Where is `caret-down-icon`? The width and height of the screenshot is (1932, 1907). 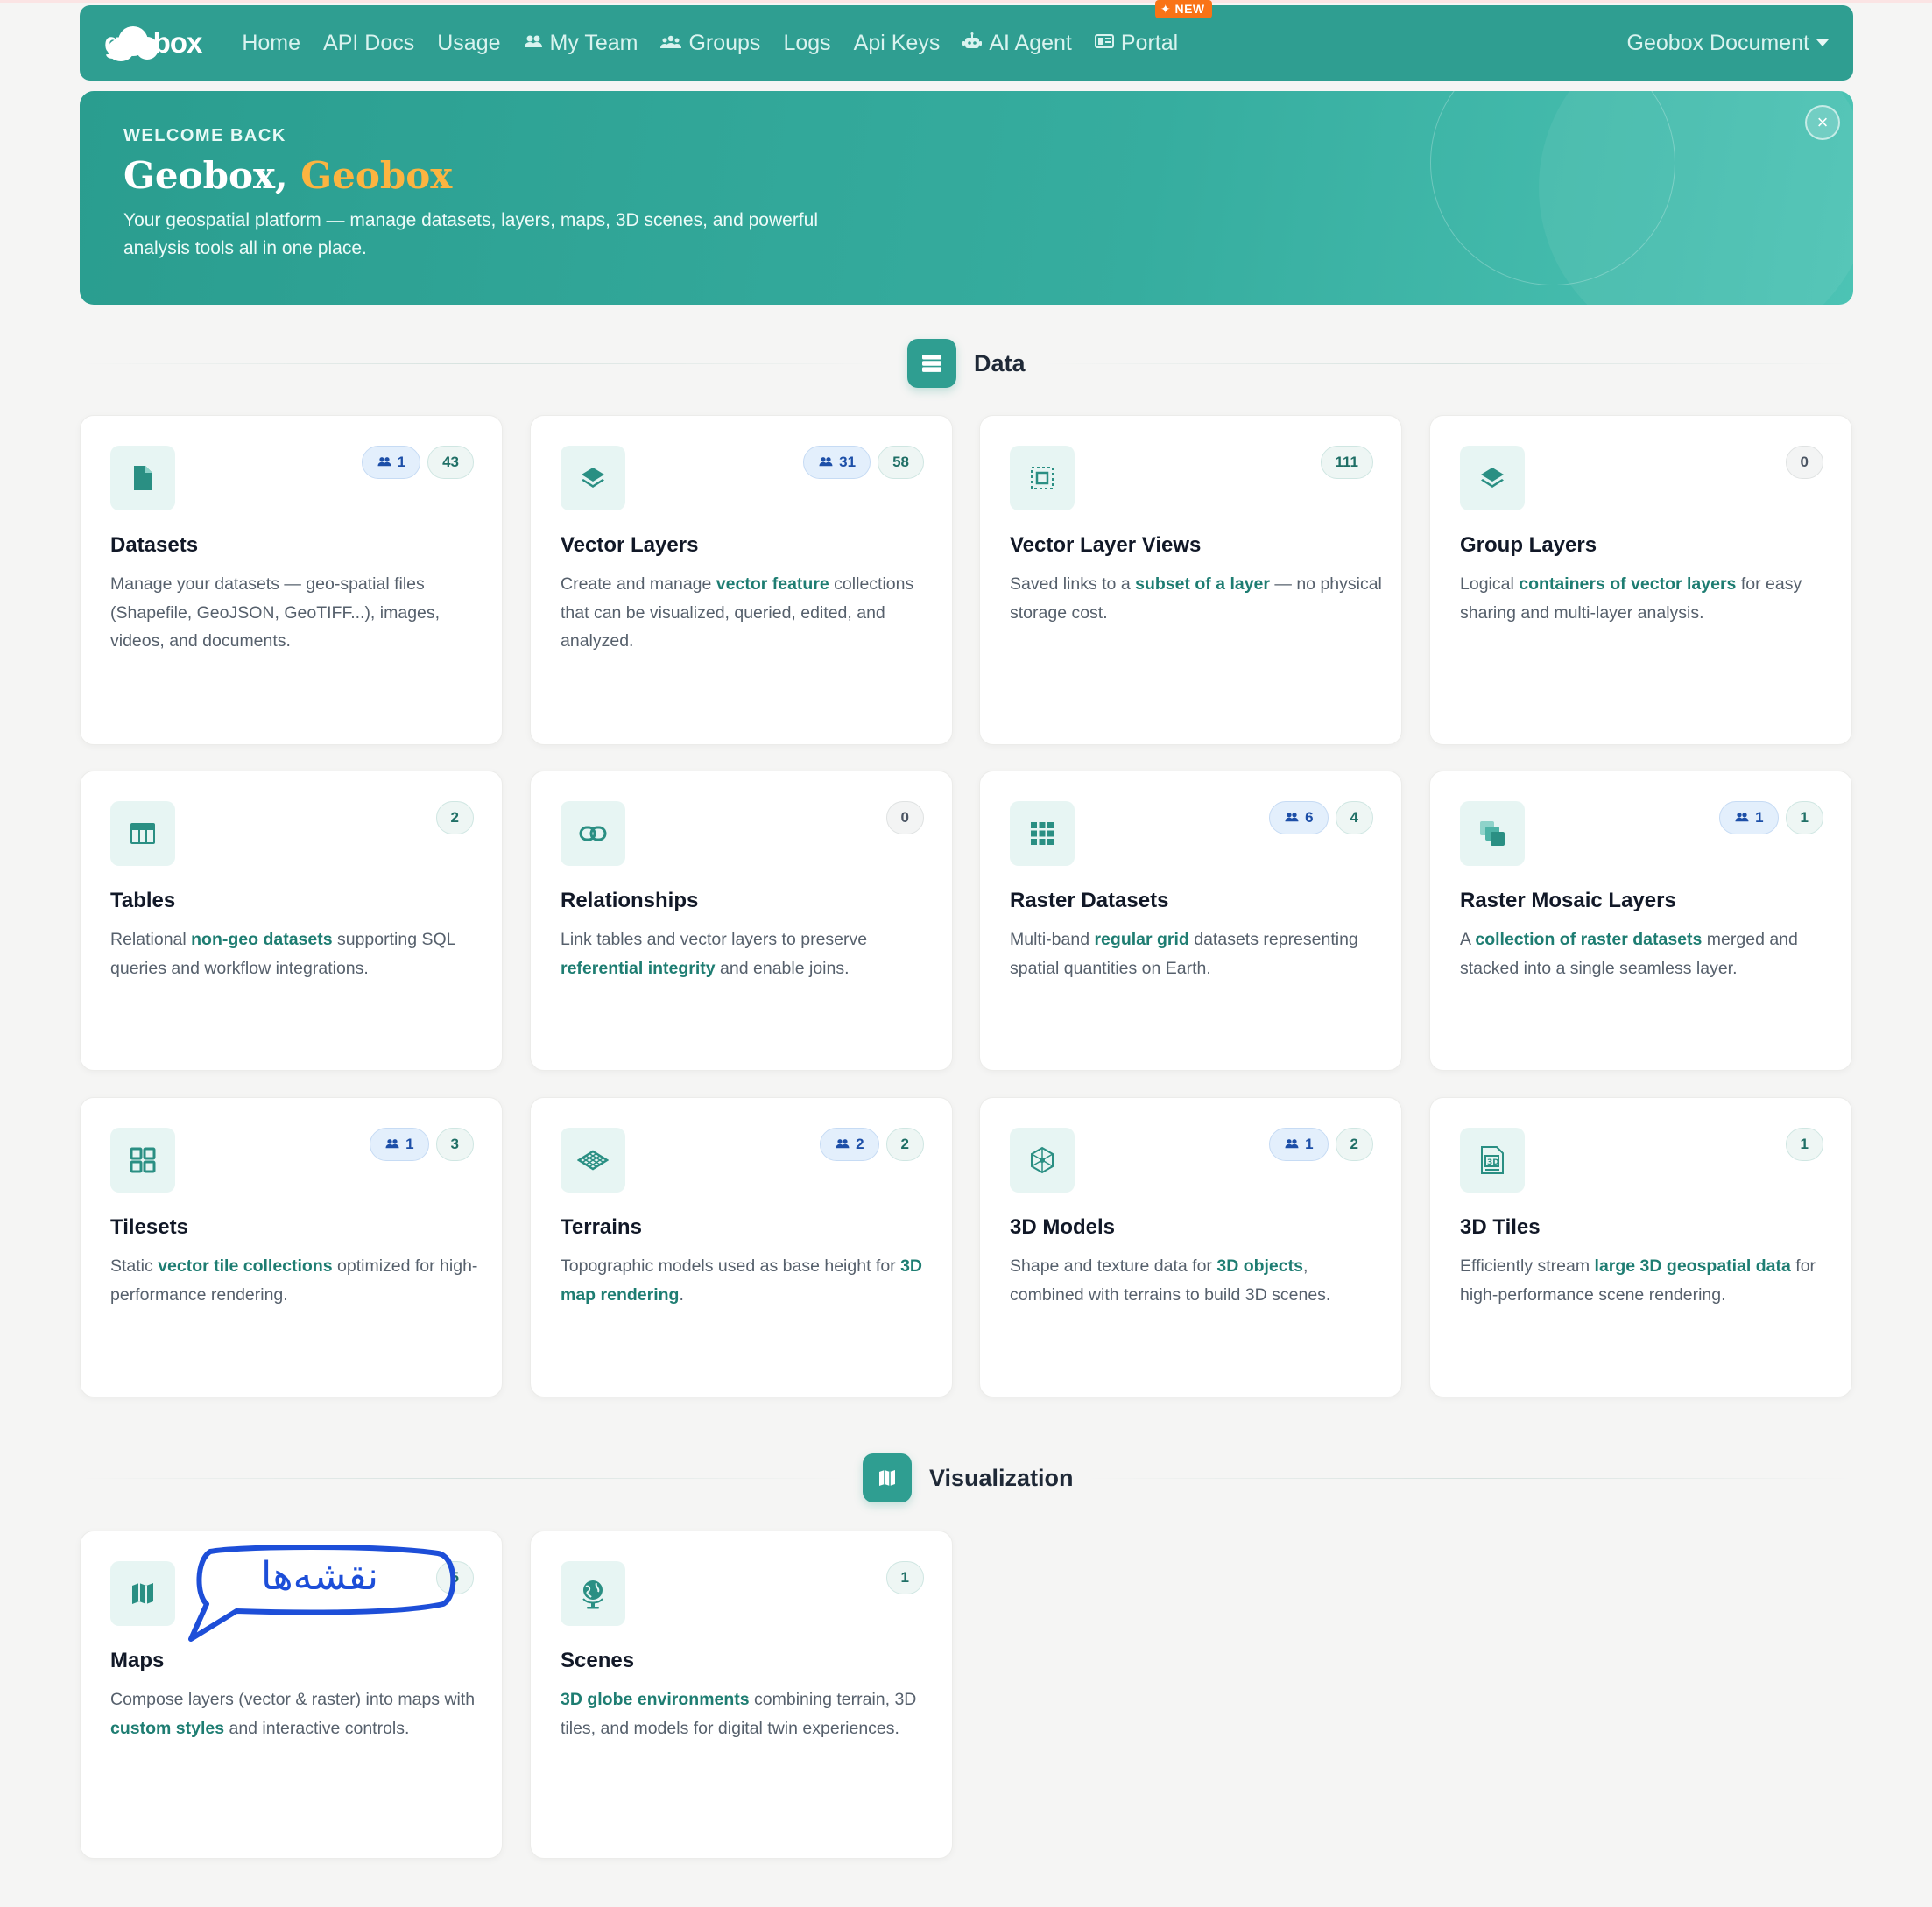
caret-down-icon is located at coordinates (1823, 42).